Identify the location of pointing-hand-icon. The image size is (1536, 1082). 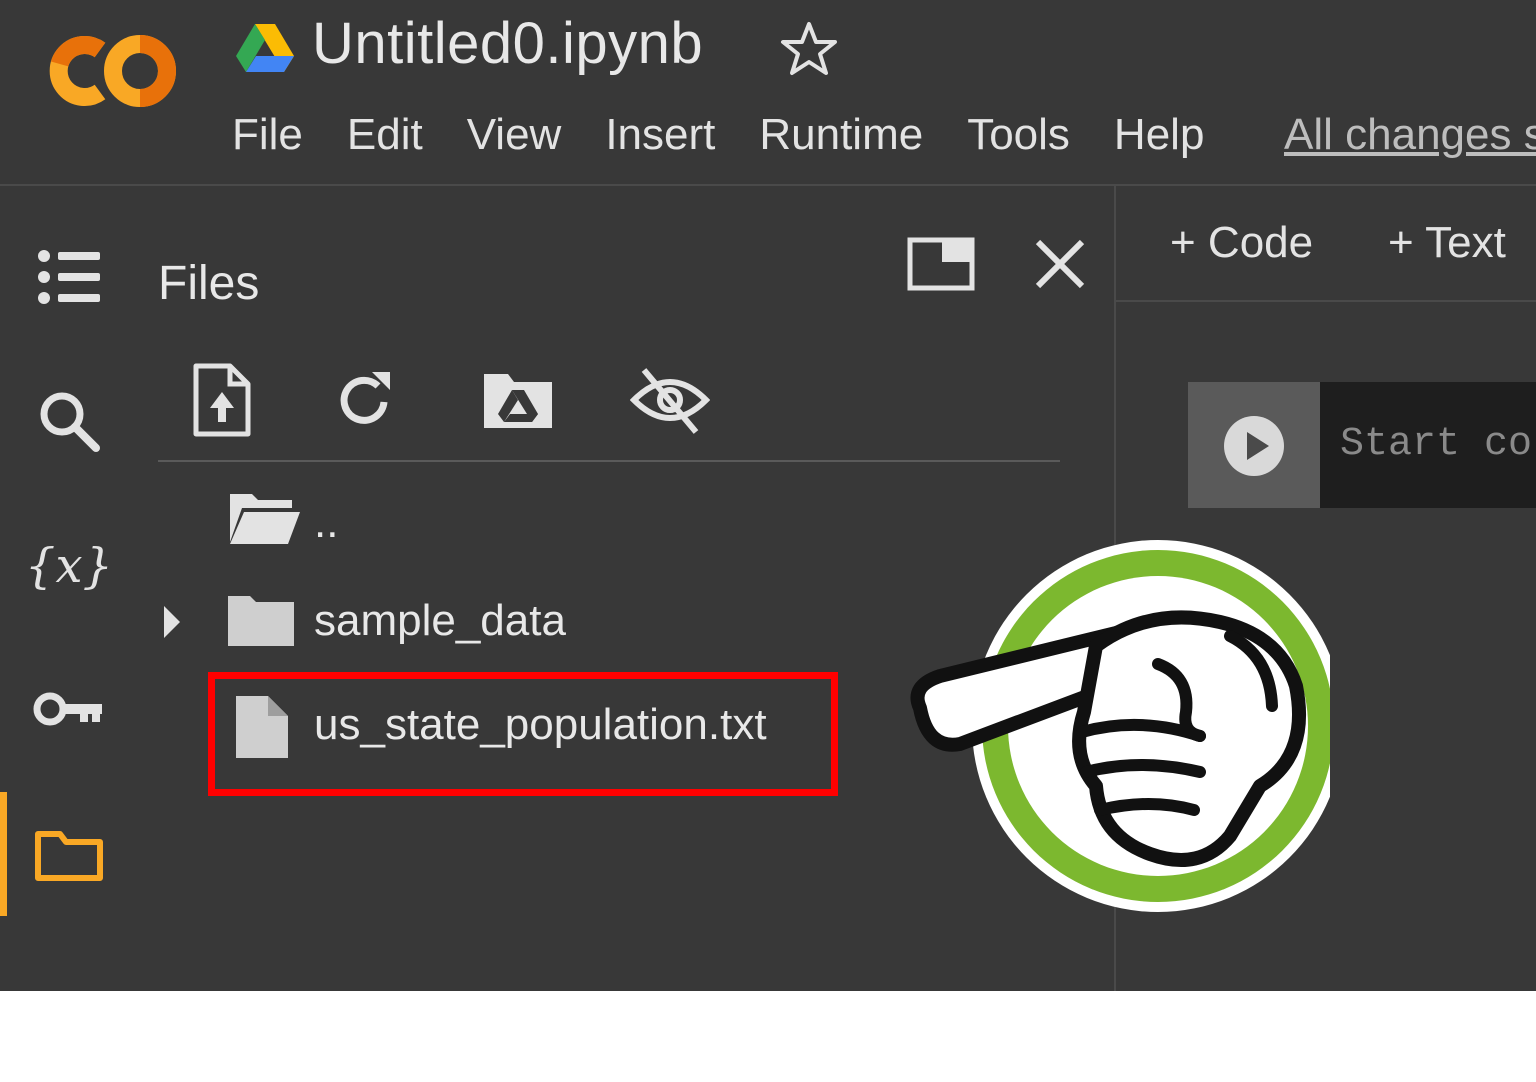
(1120, 726).